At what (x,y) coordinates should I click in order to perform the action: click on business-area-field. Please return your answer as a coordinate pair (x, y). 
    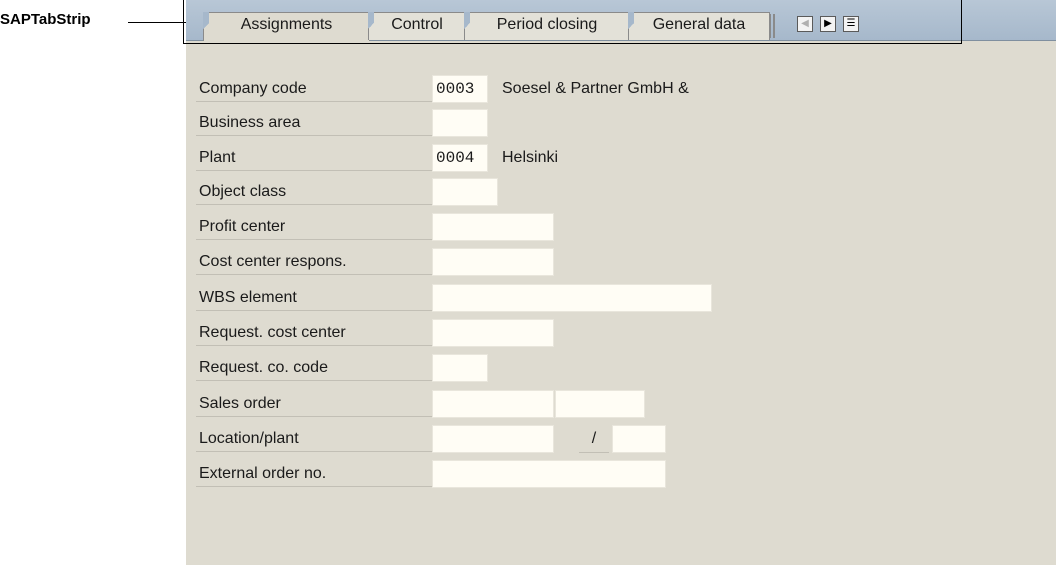
    Looking at the image, I should click on (460, 123).